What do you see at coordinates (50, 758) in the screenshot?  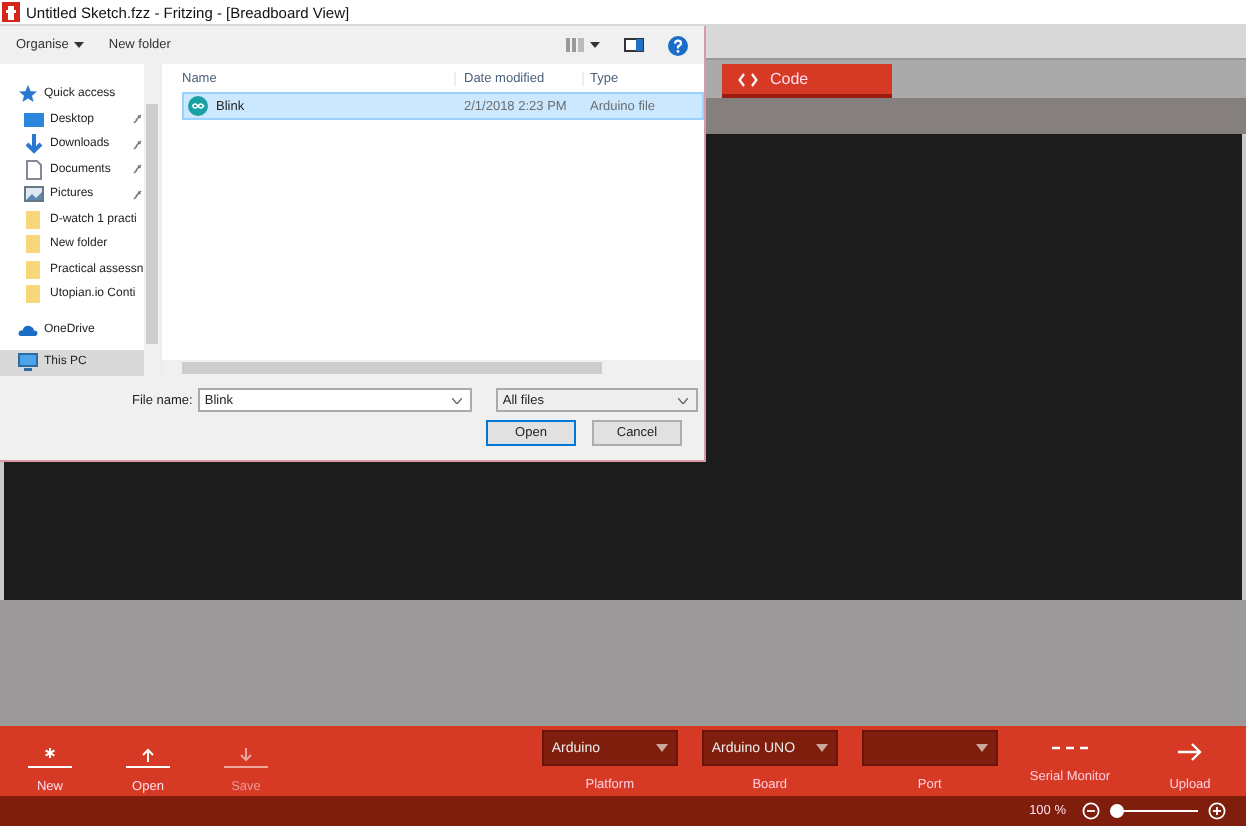 I see `asterisk-icon` at bounding box center [50, 758].